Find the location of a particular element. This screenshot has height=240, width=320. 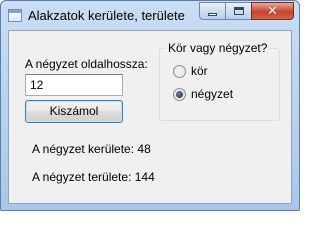

minimize-icon is located at coordinates (212, 14).